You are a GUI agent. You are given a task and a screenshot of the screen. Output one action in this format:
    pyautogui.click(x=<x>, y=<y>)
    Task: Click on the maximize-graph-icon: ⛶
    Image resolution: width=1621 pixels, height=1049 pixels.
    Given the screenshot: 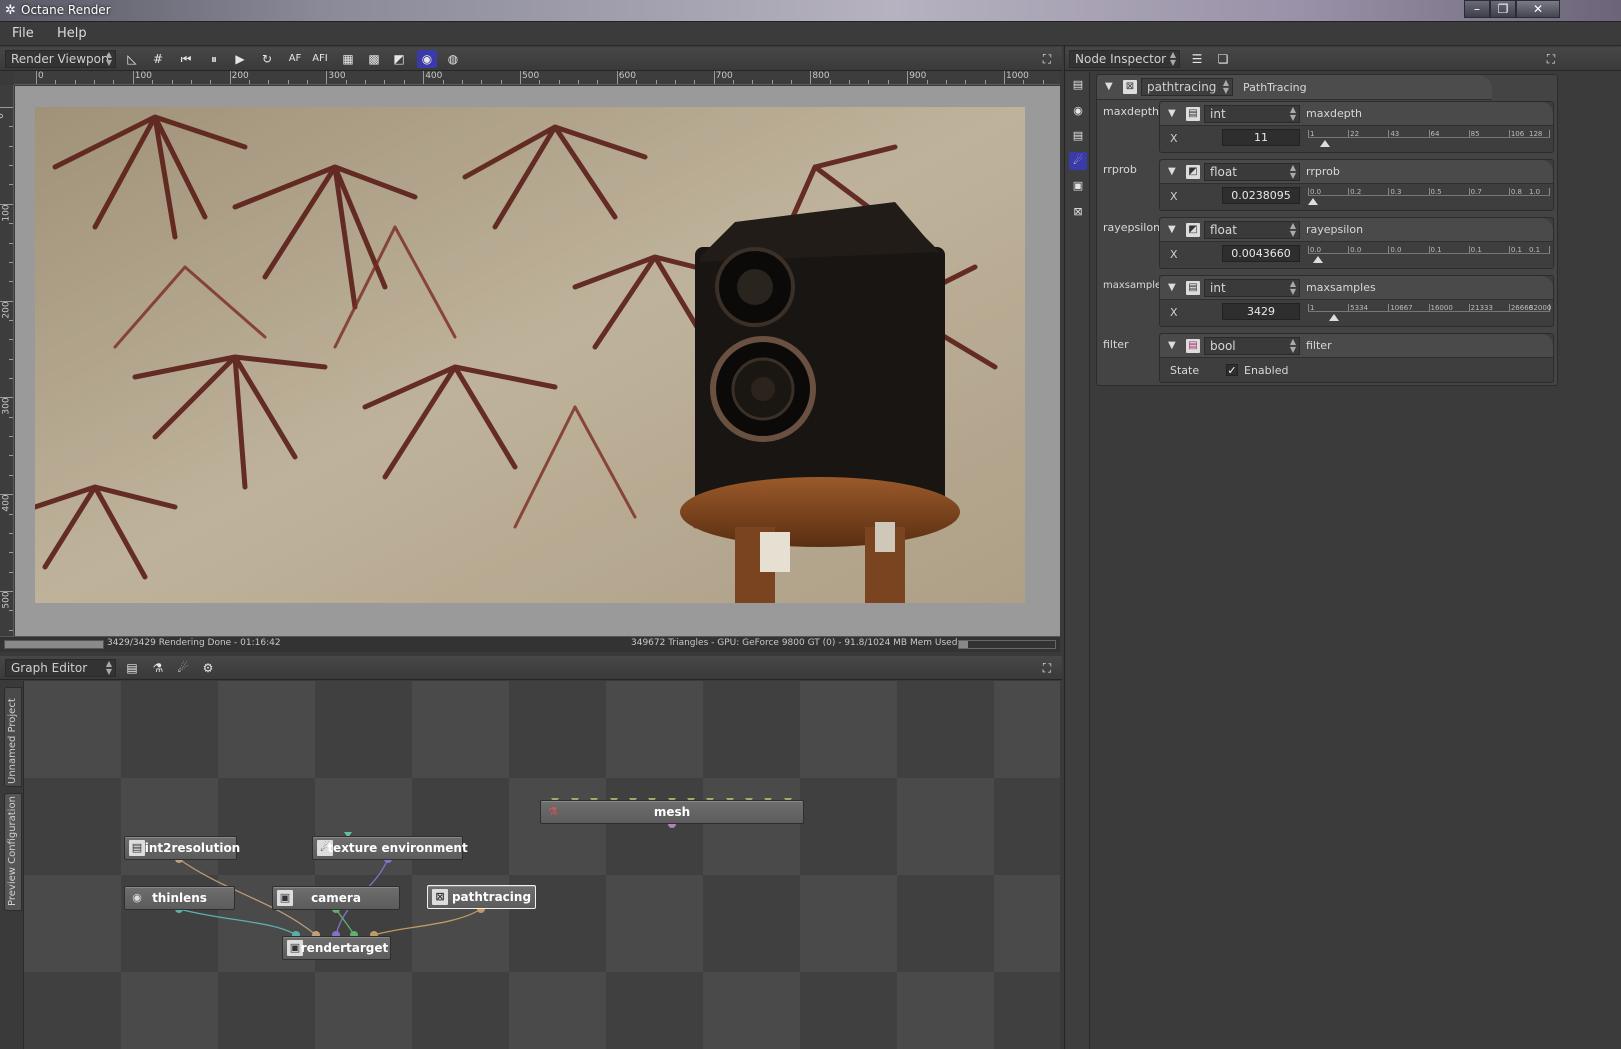 What is the action you would take?
    pyautogui.click(x=1047, y=668)
    